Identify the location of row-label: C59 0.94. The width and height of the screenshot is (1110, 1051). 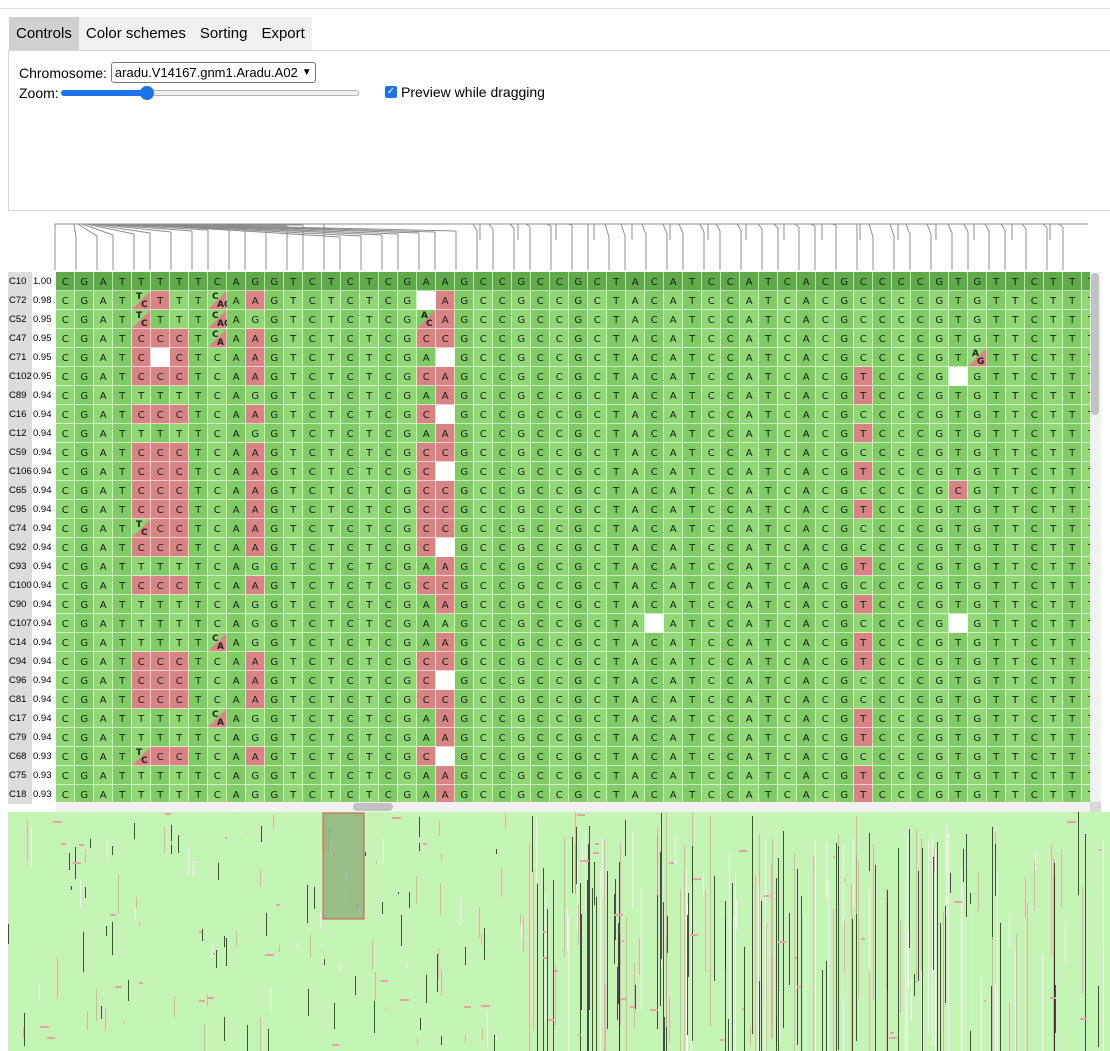
(31, 452).